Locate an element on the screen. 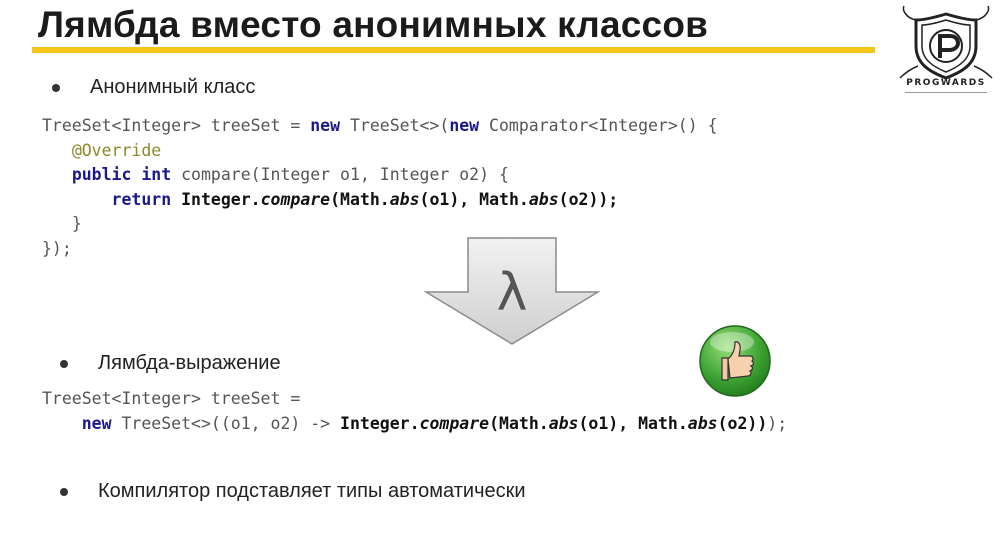 The width and height of the screenshot is (1000, 550). bullet-text: Лямбда-выражение is located at coordinates (189, 363).